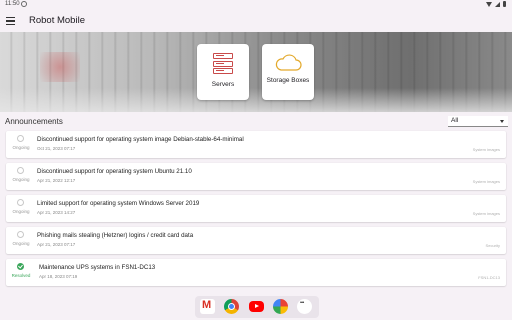 Image resolution: width=512 pixels, height=320 pixels. Describe the element at coordinates (97, 267) in the screenshot. I see `announcement-title: Maintenance UPS systems in FSN1-DC13` at that location.